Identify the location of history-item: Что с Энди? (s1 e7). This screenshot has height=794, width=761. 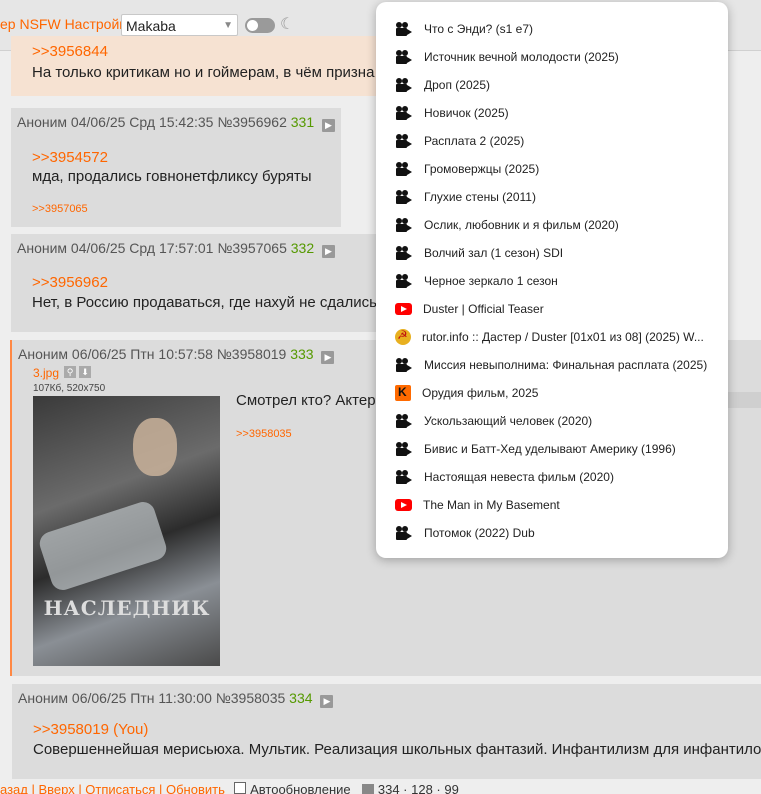
(552, 29).